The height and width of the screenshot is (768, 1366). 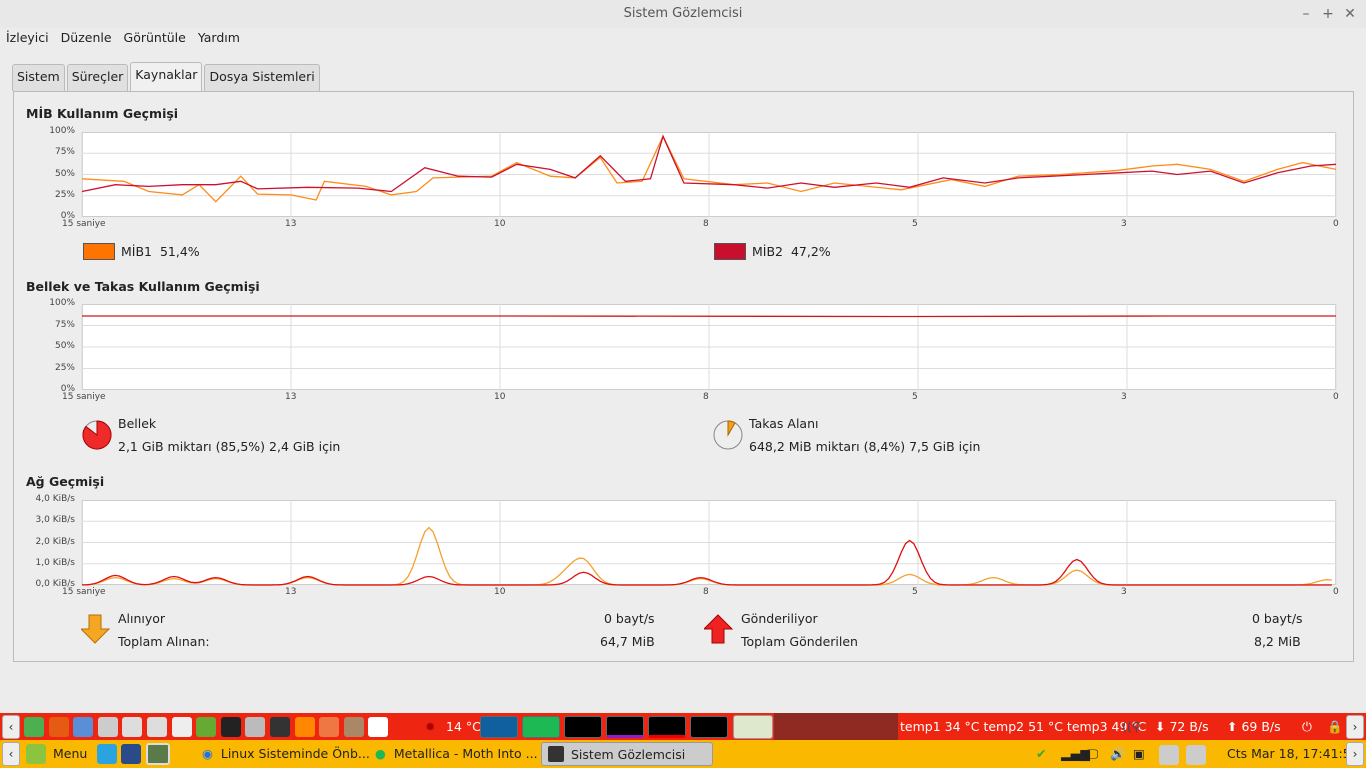 What do you see at coordinates (1092, 754) in the screenshot?
I see `display-icon: 🖵` at bounding box center [1092, 754].